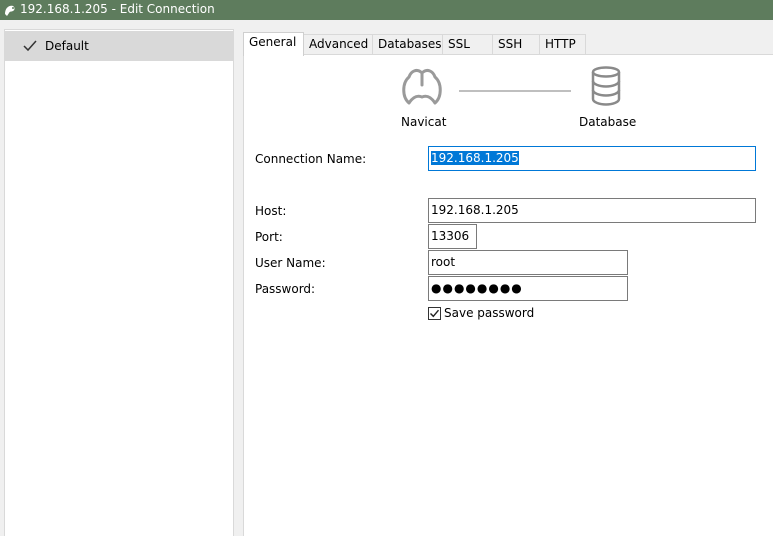 The height and width of the screenshot is (536, 773). What do you see at coordinates (452, 236) in the screenshot?
I see `port-input: 13306` at bounding box center [452, 236].